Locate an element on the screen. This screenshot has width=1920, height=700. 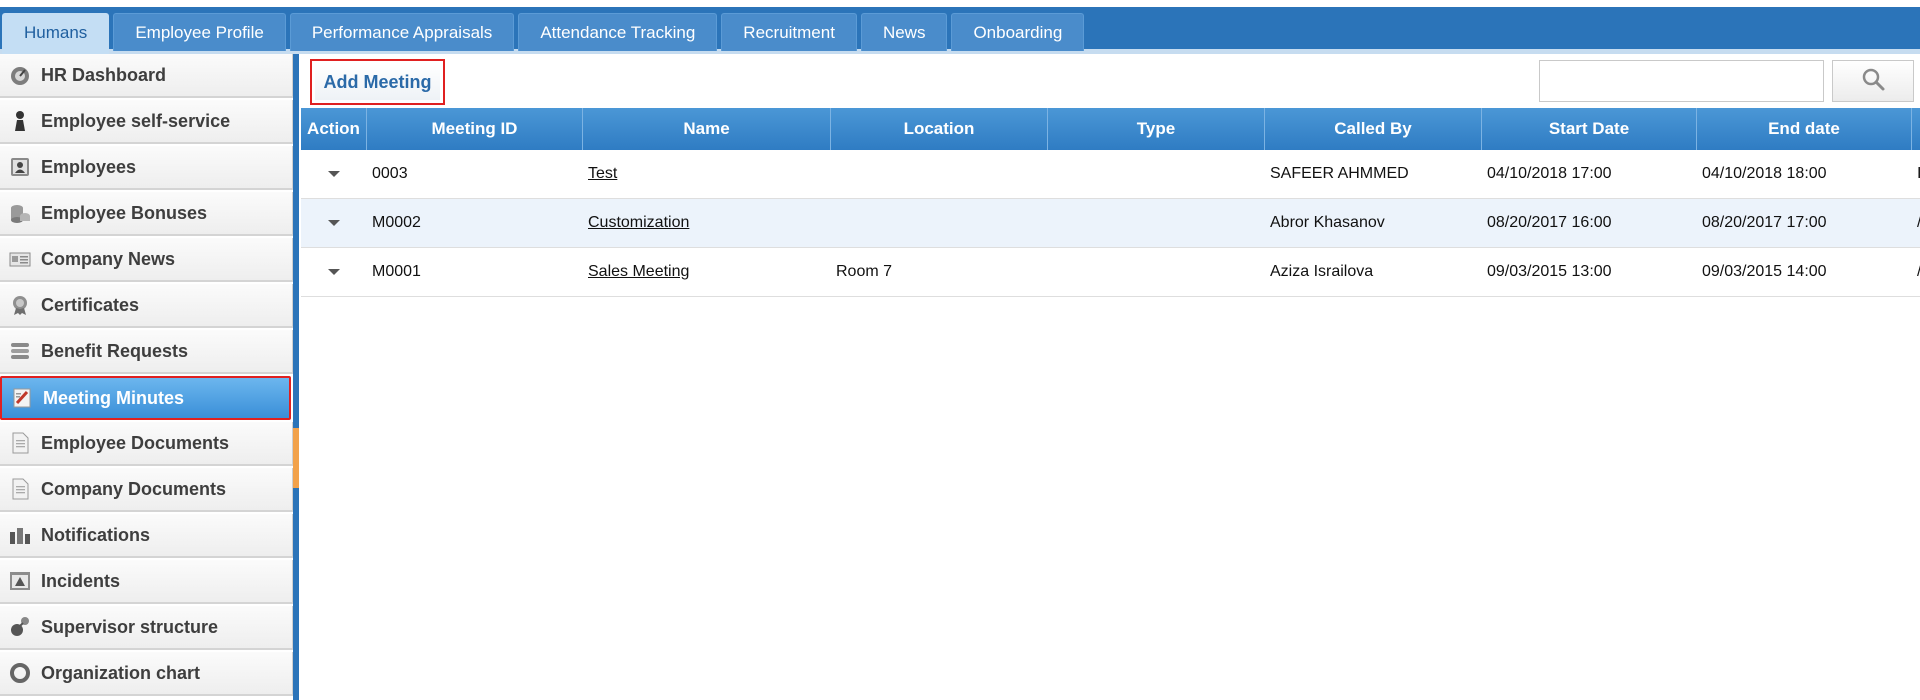
sidebar-item-meeting-minutes: Meeting Minutes is located at coordinates (145, 398).